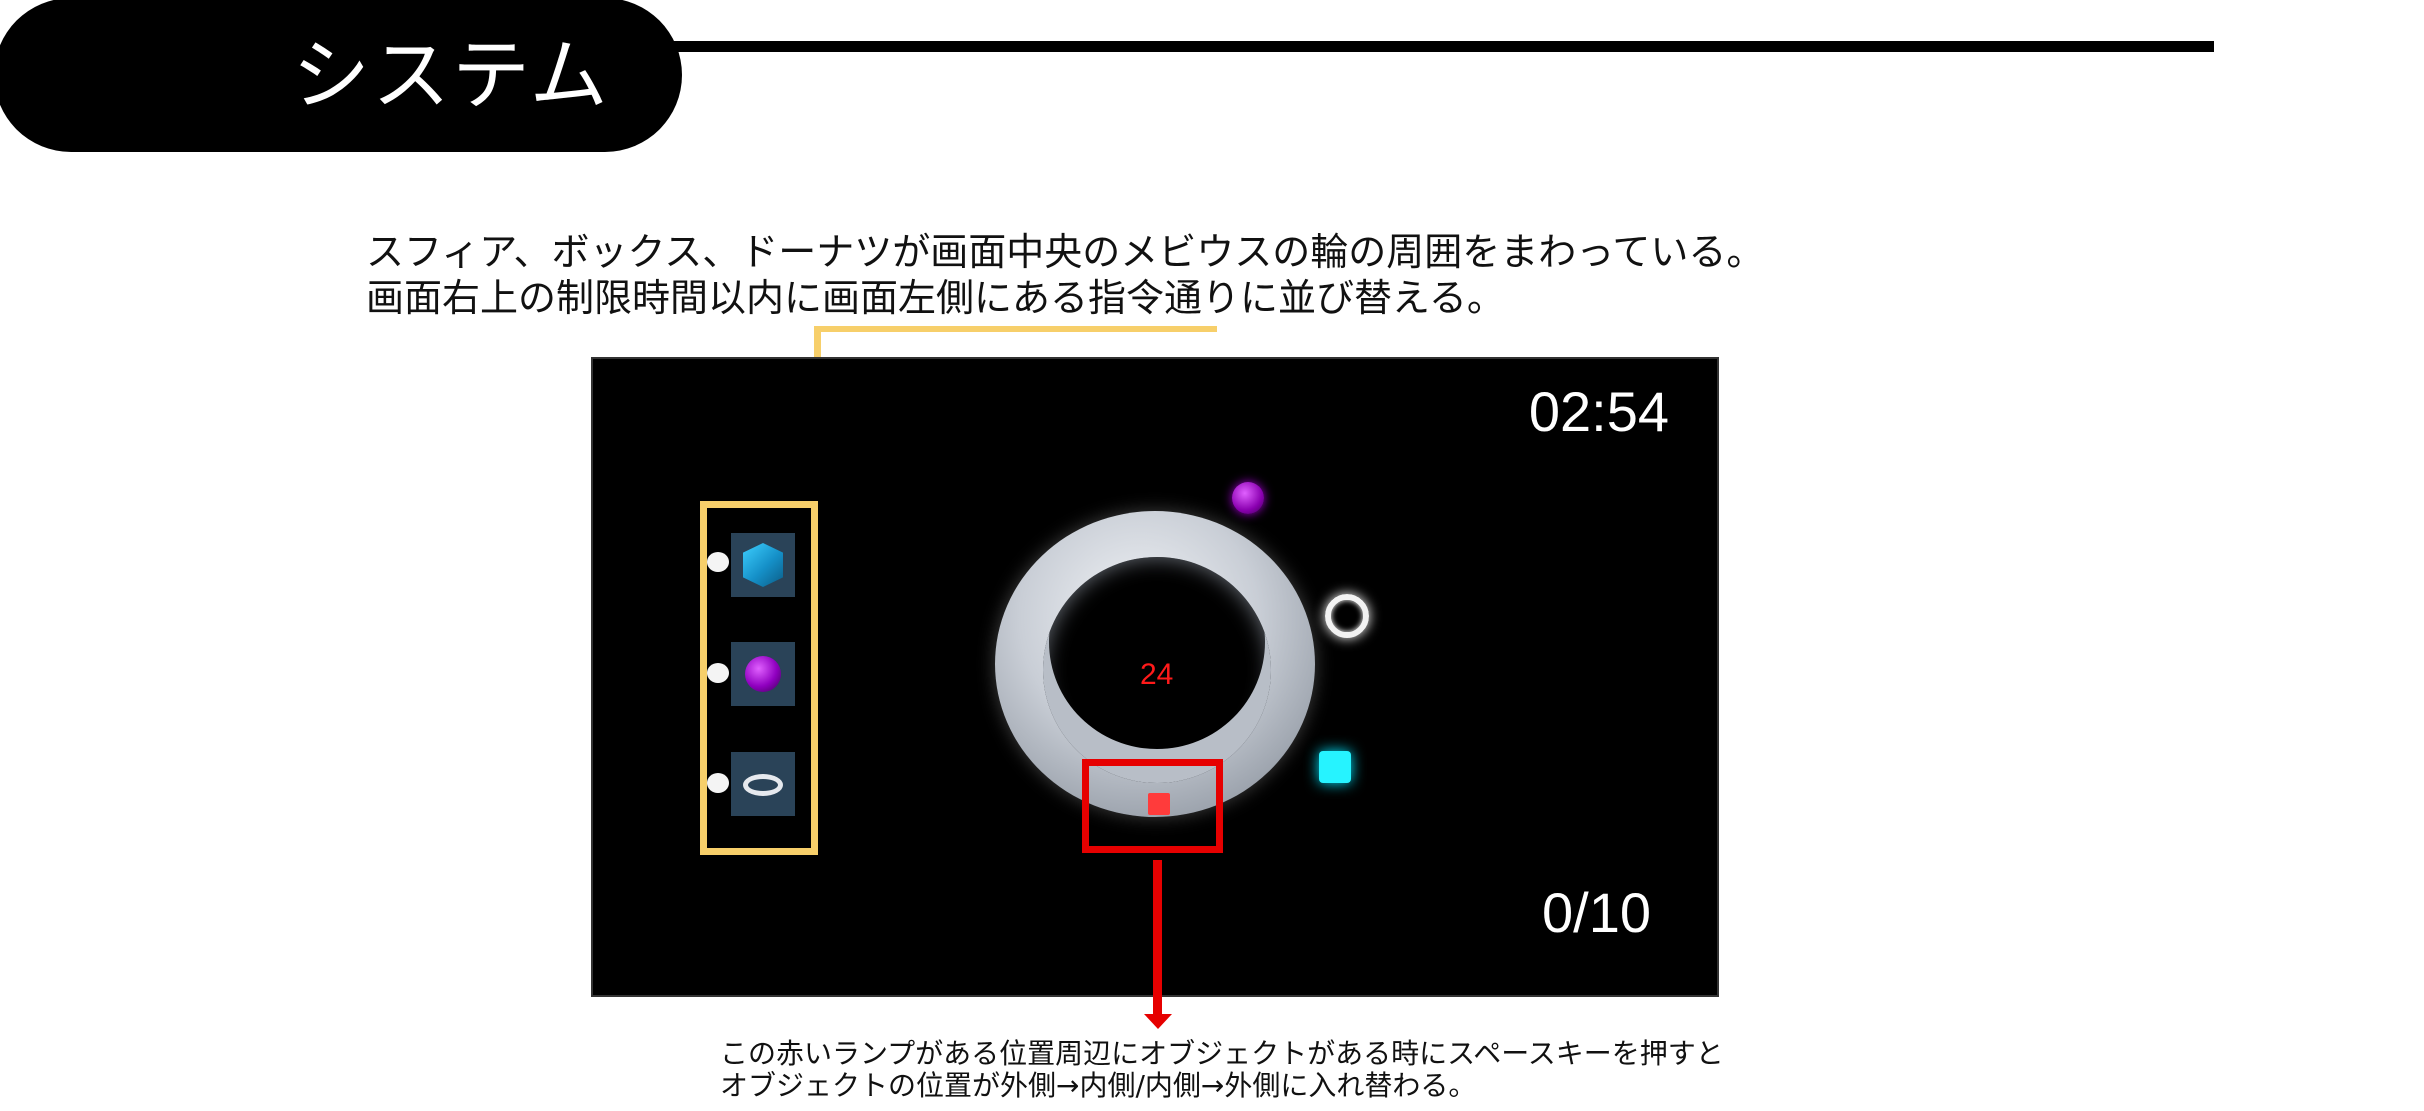 This screenshot has width=2424, height=1111. Describe the element at coordinates (451, 76) in the screenshot. I see `section-title: システム` at that location.